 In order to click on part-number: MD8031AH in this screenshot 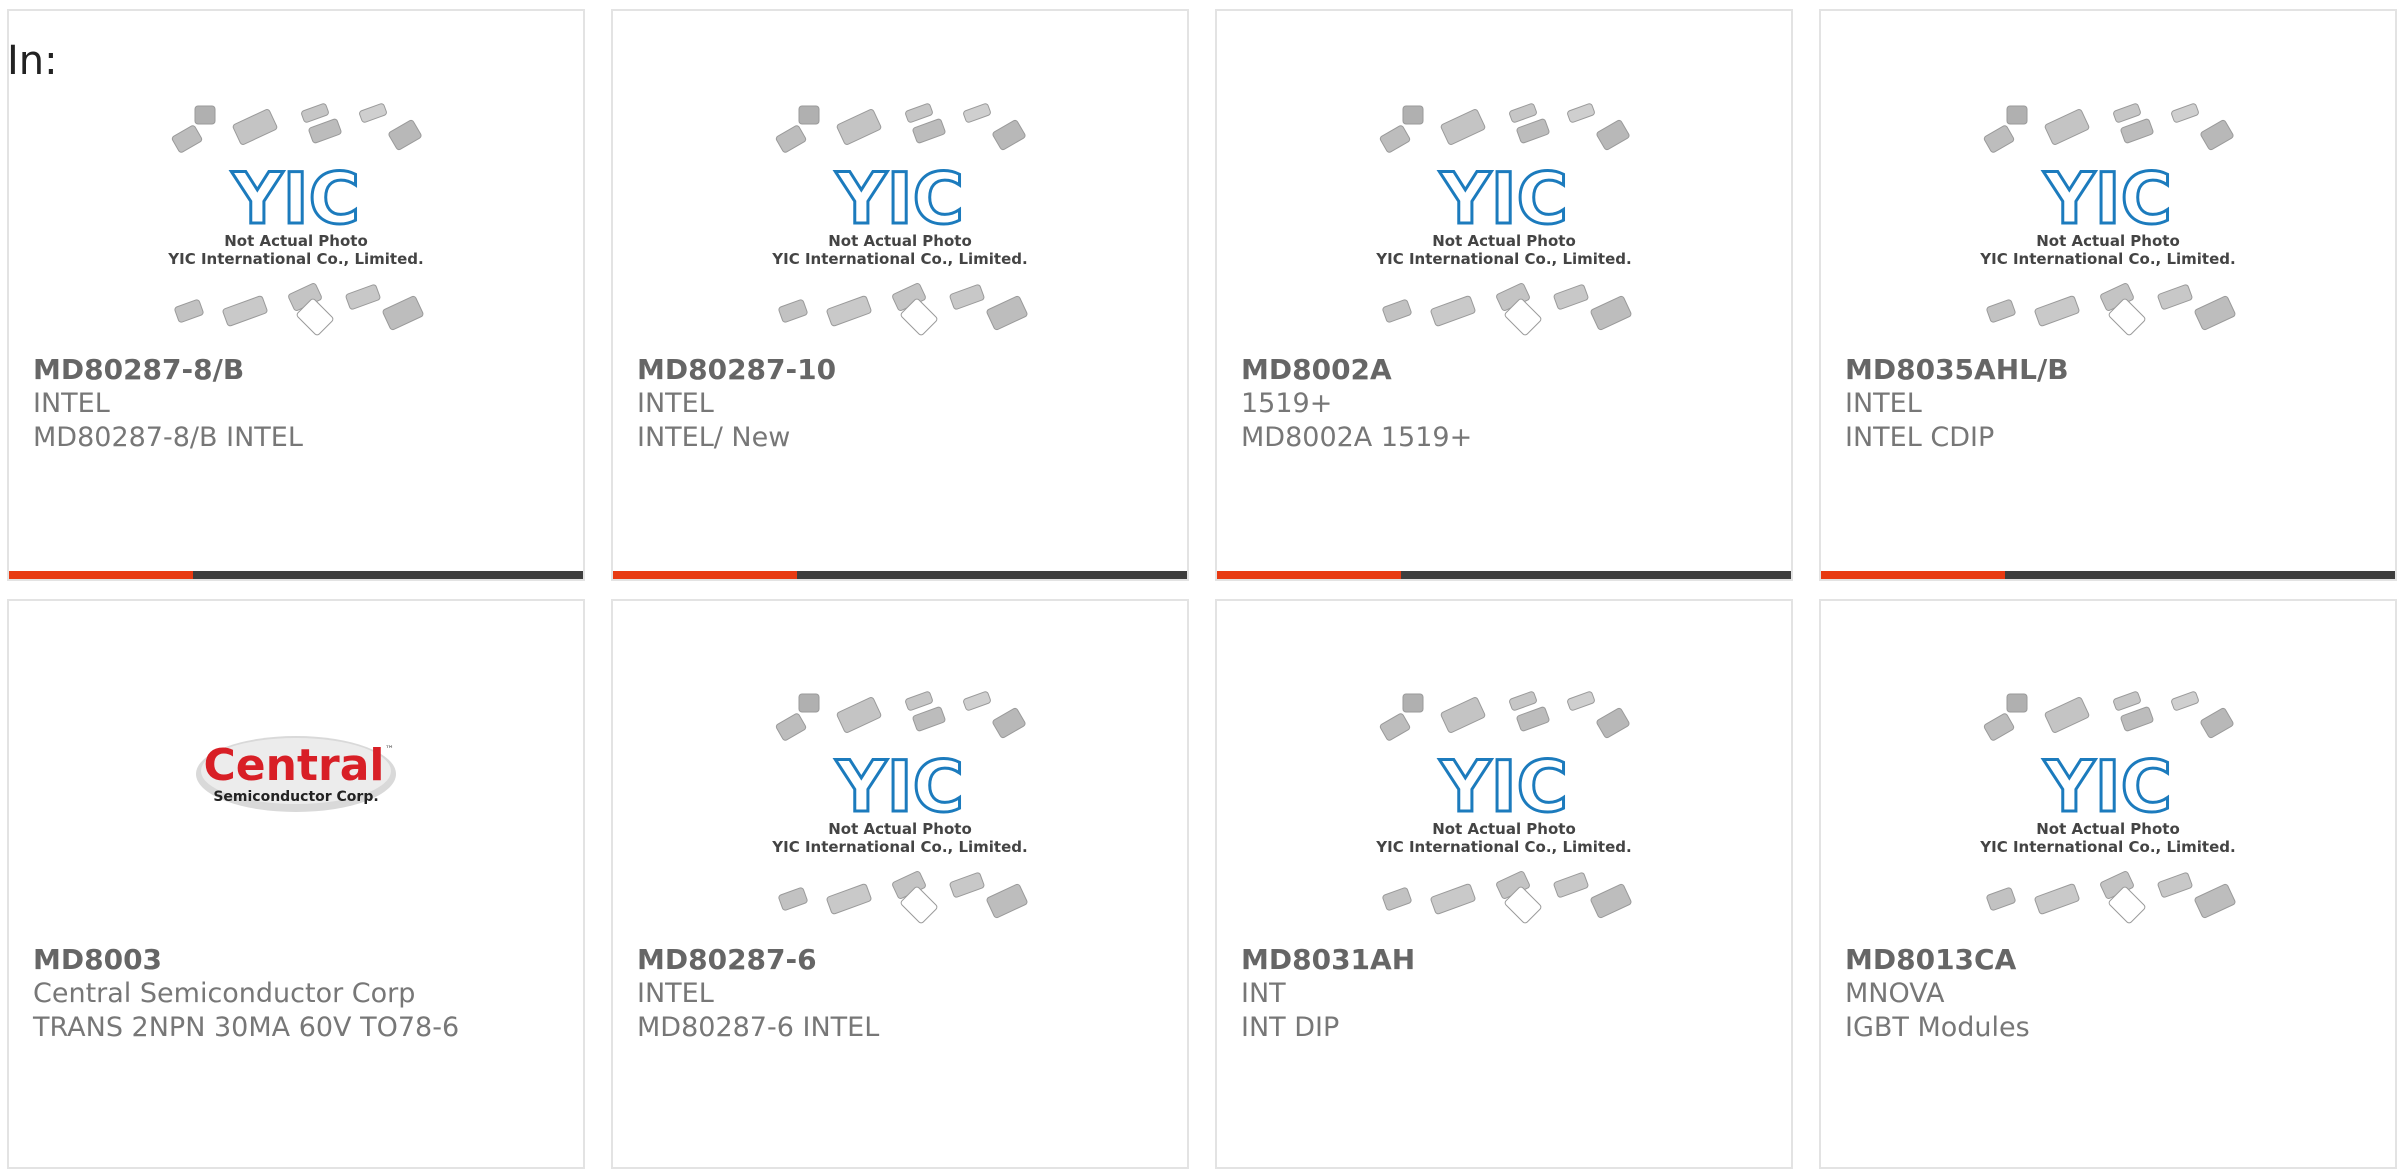, I will do `click(1511, 960)`.